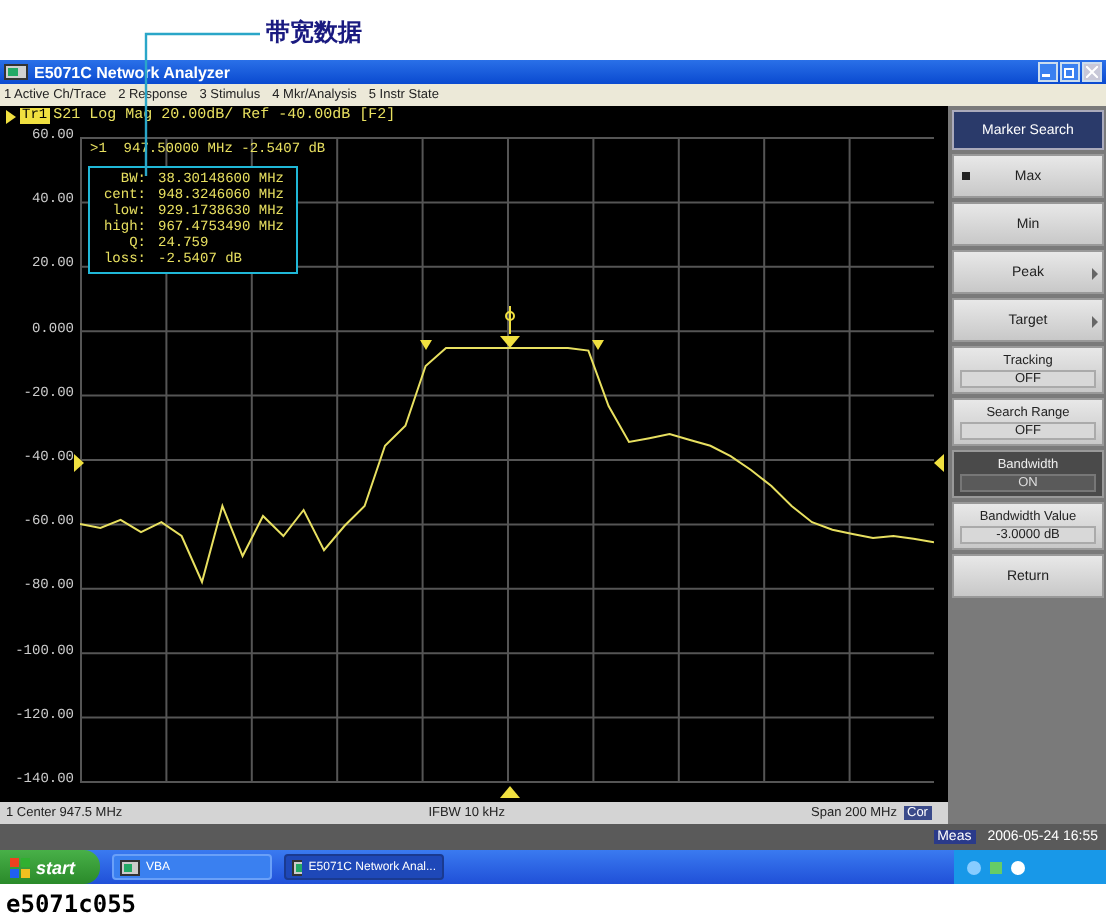 The image size is (1106, 924). Describe the element at coordinates (11, 116) in the screenshot. I see `active-trace-icon` at that location.